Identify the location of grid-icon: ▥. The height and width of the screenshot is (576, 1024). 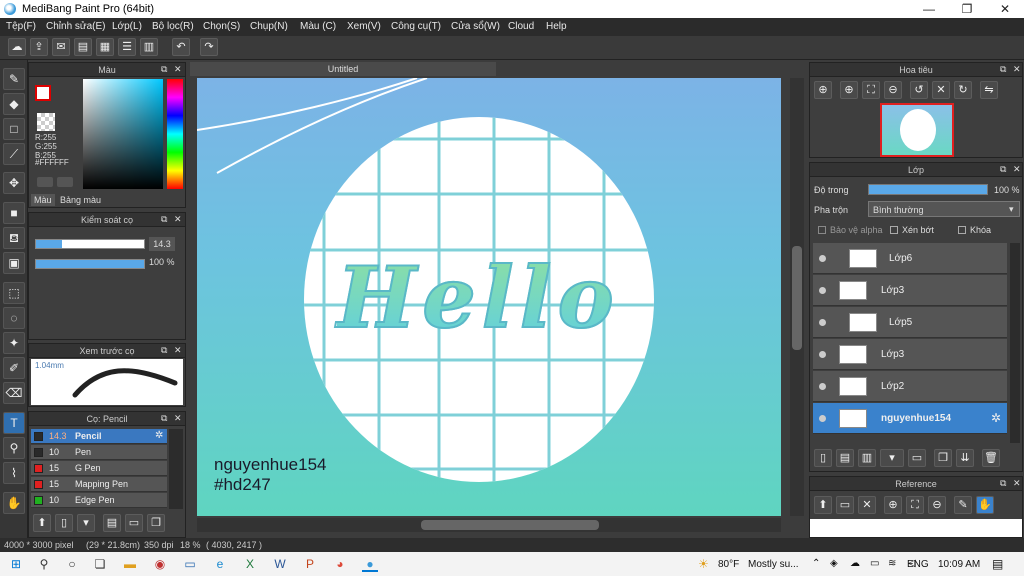
(149, 47).